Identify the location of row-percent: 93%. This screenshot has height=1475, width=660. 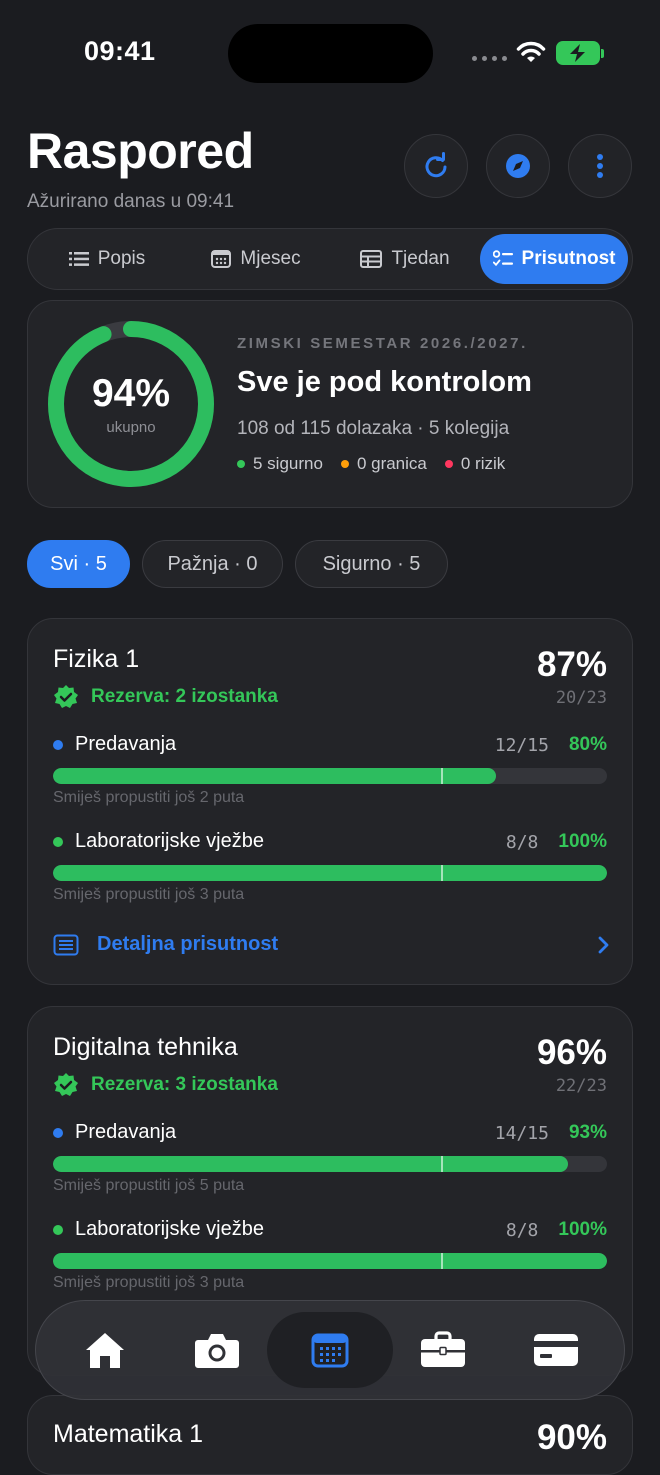
(587, 1132).